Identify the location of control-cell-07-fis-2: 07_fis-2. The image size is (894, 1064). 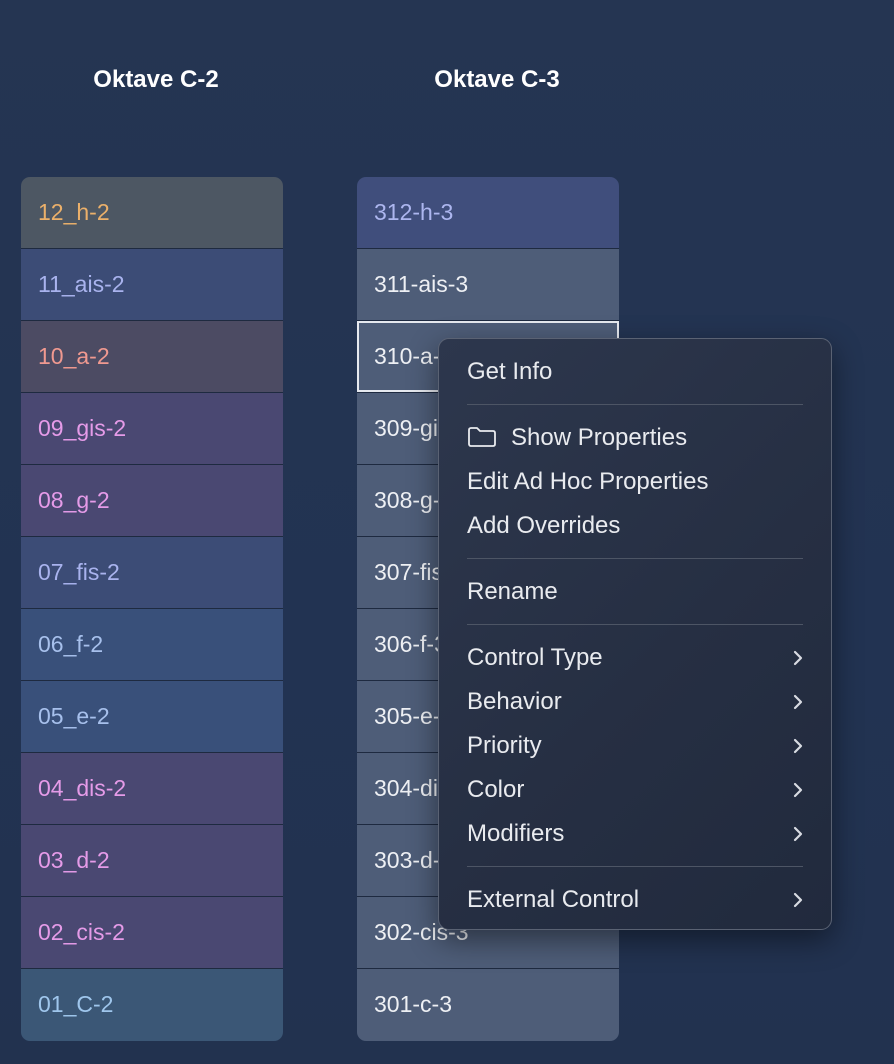
(152, 573).